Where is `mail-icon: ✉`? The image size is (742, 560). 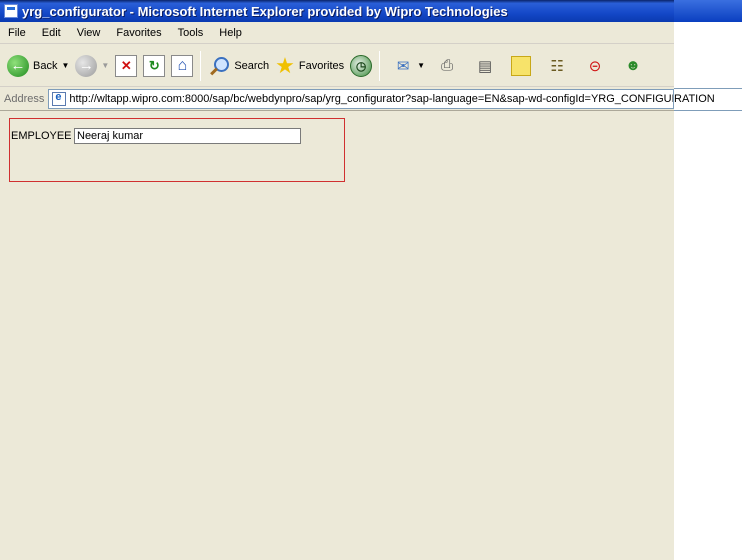 mail-icon: ✉ is located at coordinates (403, 66).